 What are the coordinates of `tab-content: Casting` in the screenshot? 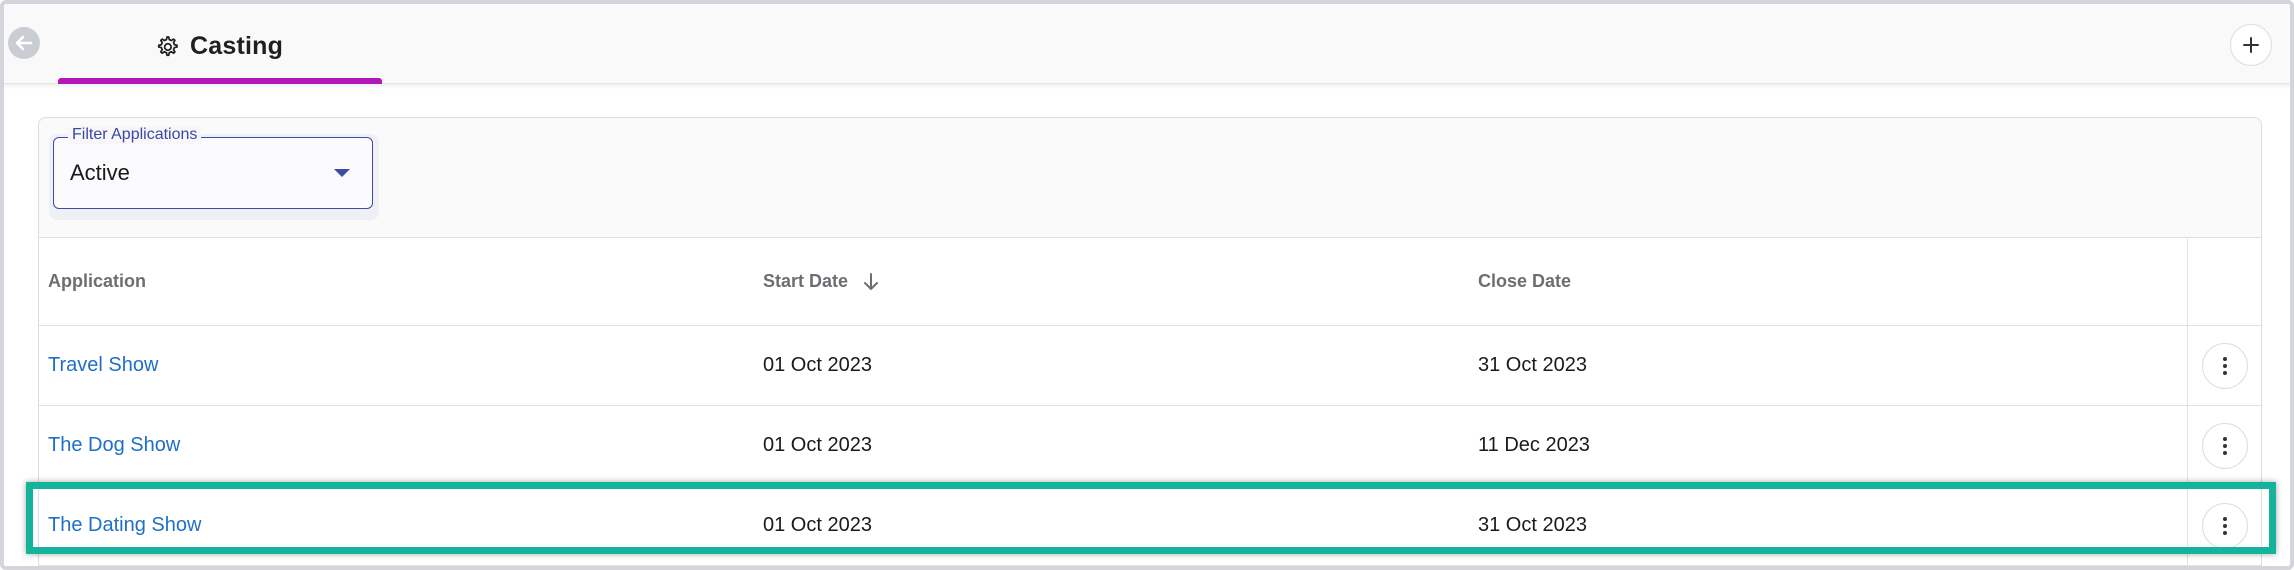 It's located at (218, 46).